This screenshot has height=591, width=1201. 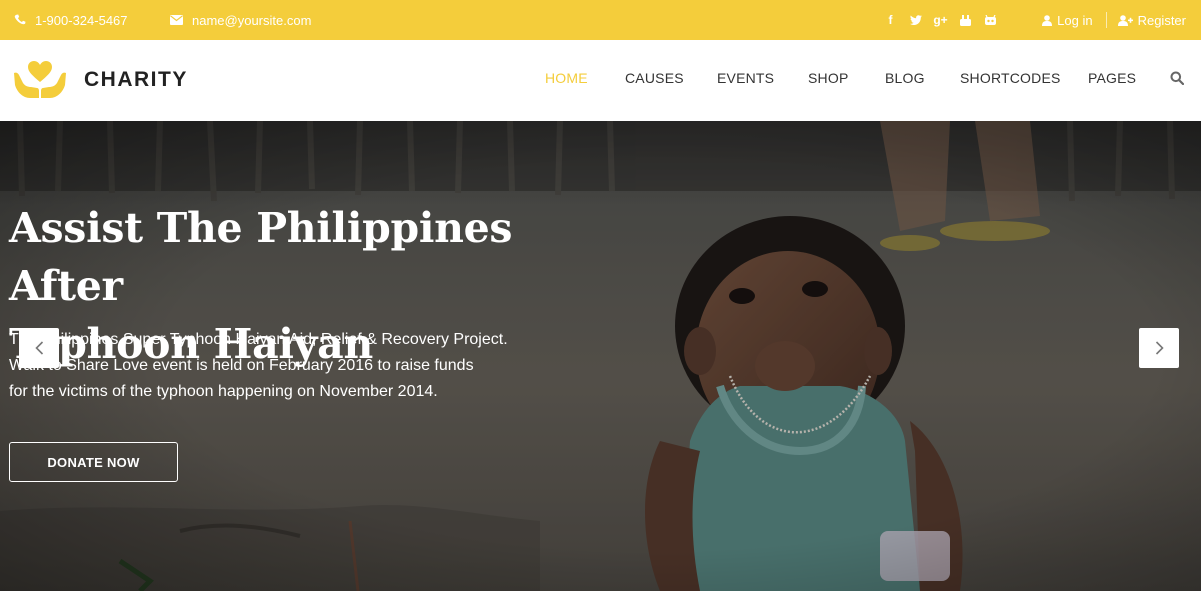 I want to click on envelope-icon, so click(x=176, y=20).